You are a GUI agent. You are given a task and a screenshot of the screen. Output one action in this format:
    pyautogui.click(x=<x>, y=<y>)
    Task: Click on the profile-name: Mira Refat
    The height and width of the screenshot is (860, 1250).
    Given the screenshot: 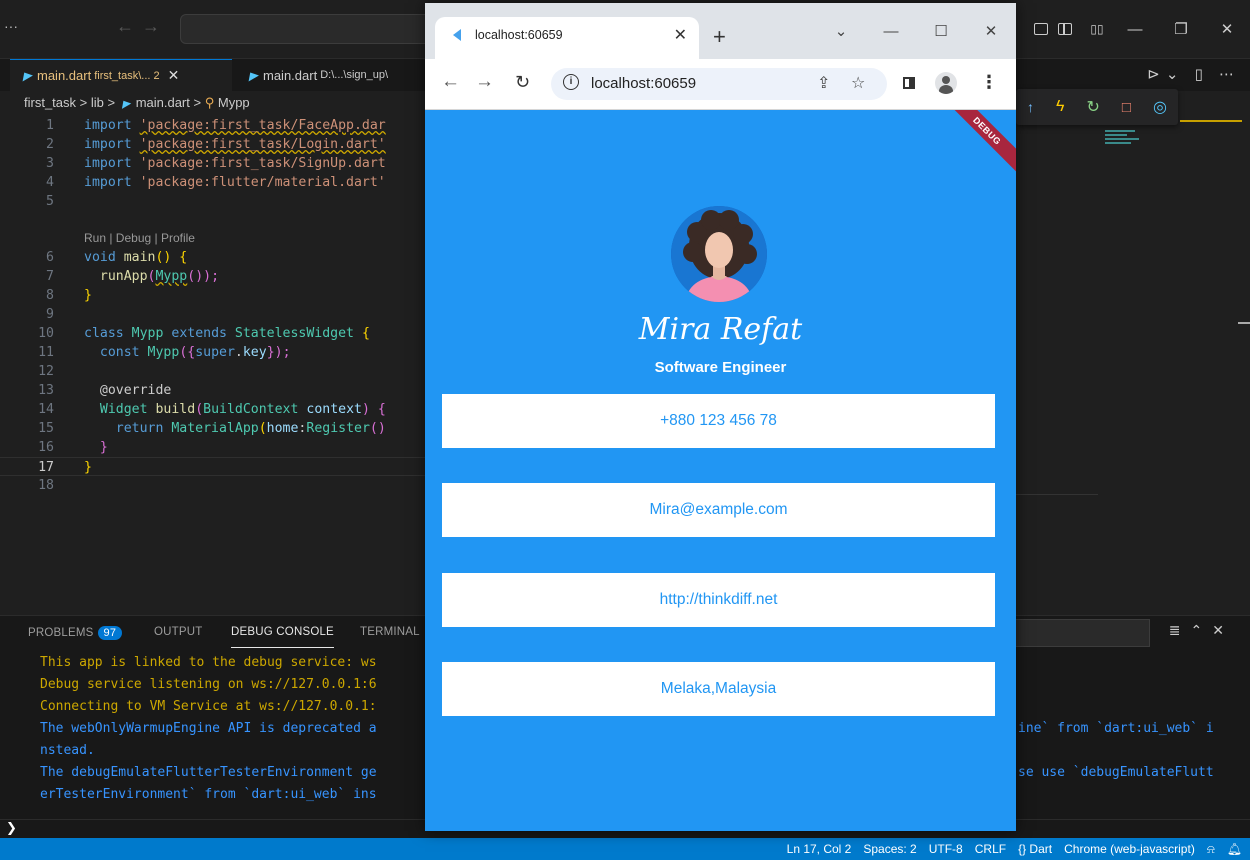 What is the action you would take?
    pyautogui.click(x=720, y=329)
    